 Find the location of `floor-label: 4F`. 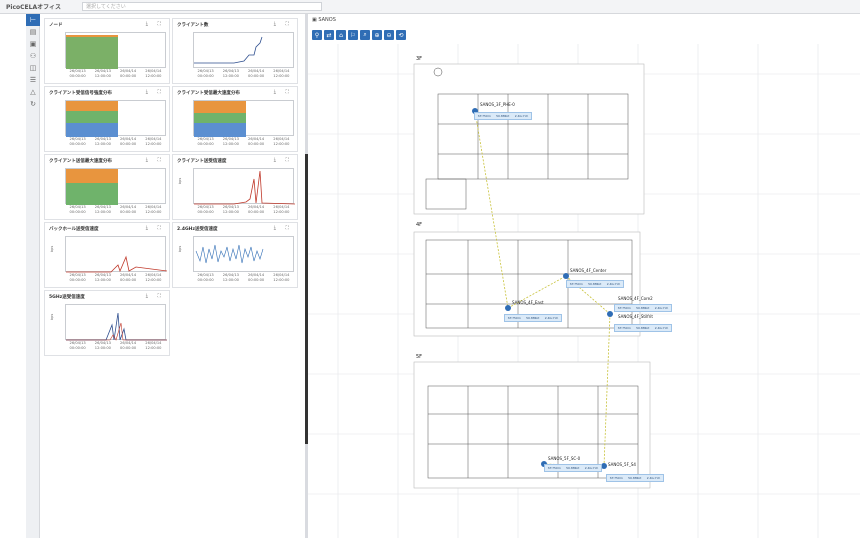

floor-label: 4F is located at coordinates (419, 225).